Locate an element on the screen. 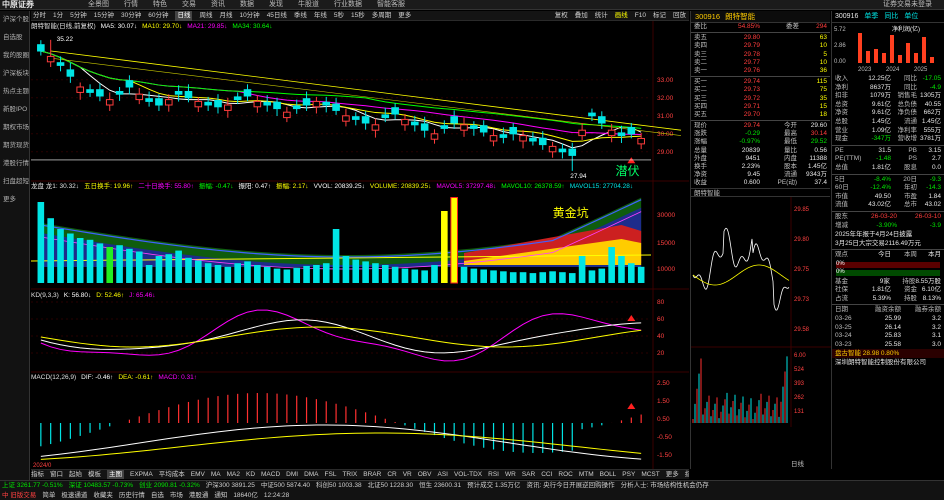  quick-link: 极速通道 is located at coordinates (74, 495).